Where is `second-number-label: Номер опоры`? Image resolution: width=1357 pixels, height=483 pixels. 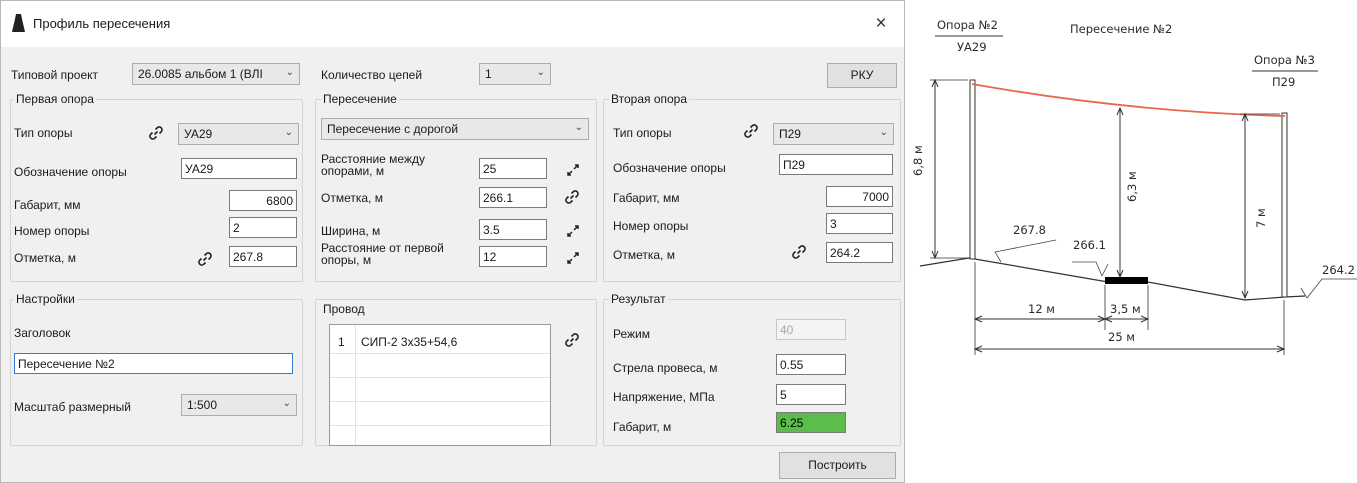 second-number-label: Номер опоры is located at coordinates (651, 226).